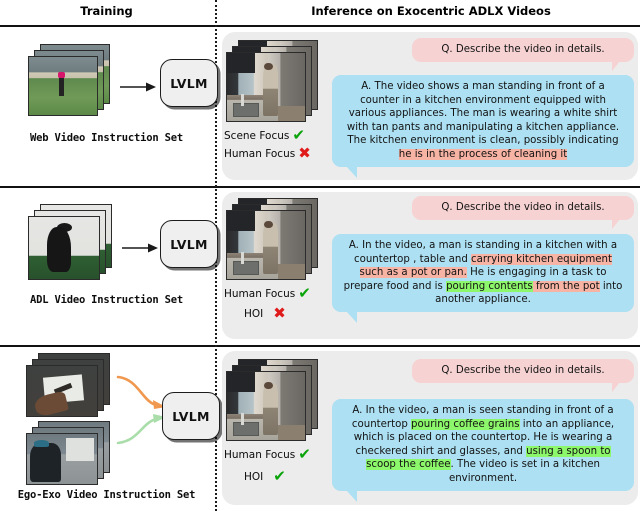 The width and height of the screenshot is (640, 511). I want to click on answer-seg-highlight-red: from the, so click(557, 286).